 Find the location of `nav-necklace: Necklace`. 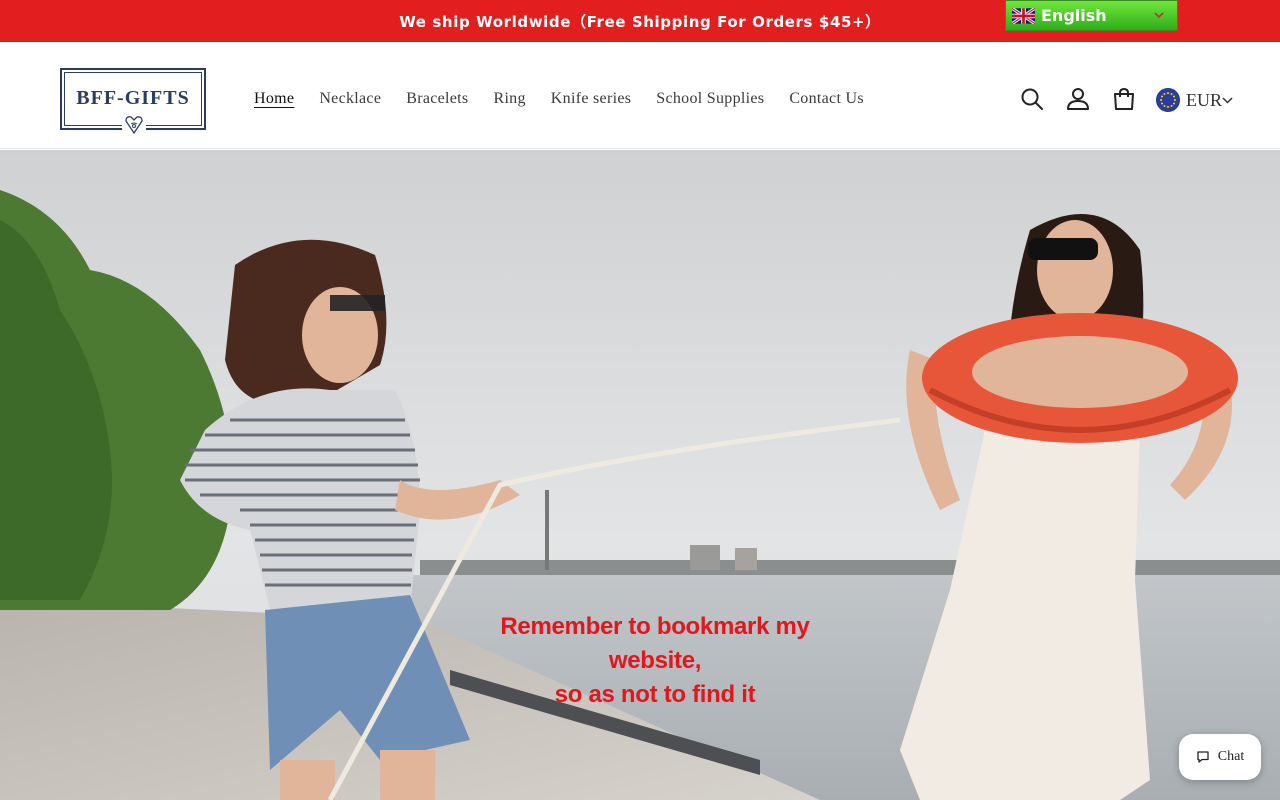

nav-necklace: Necklace is located at coordinates (350, 99).